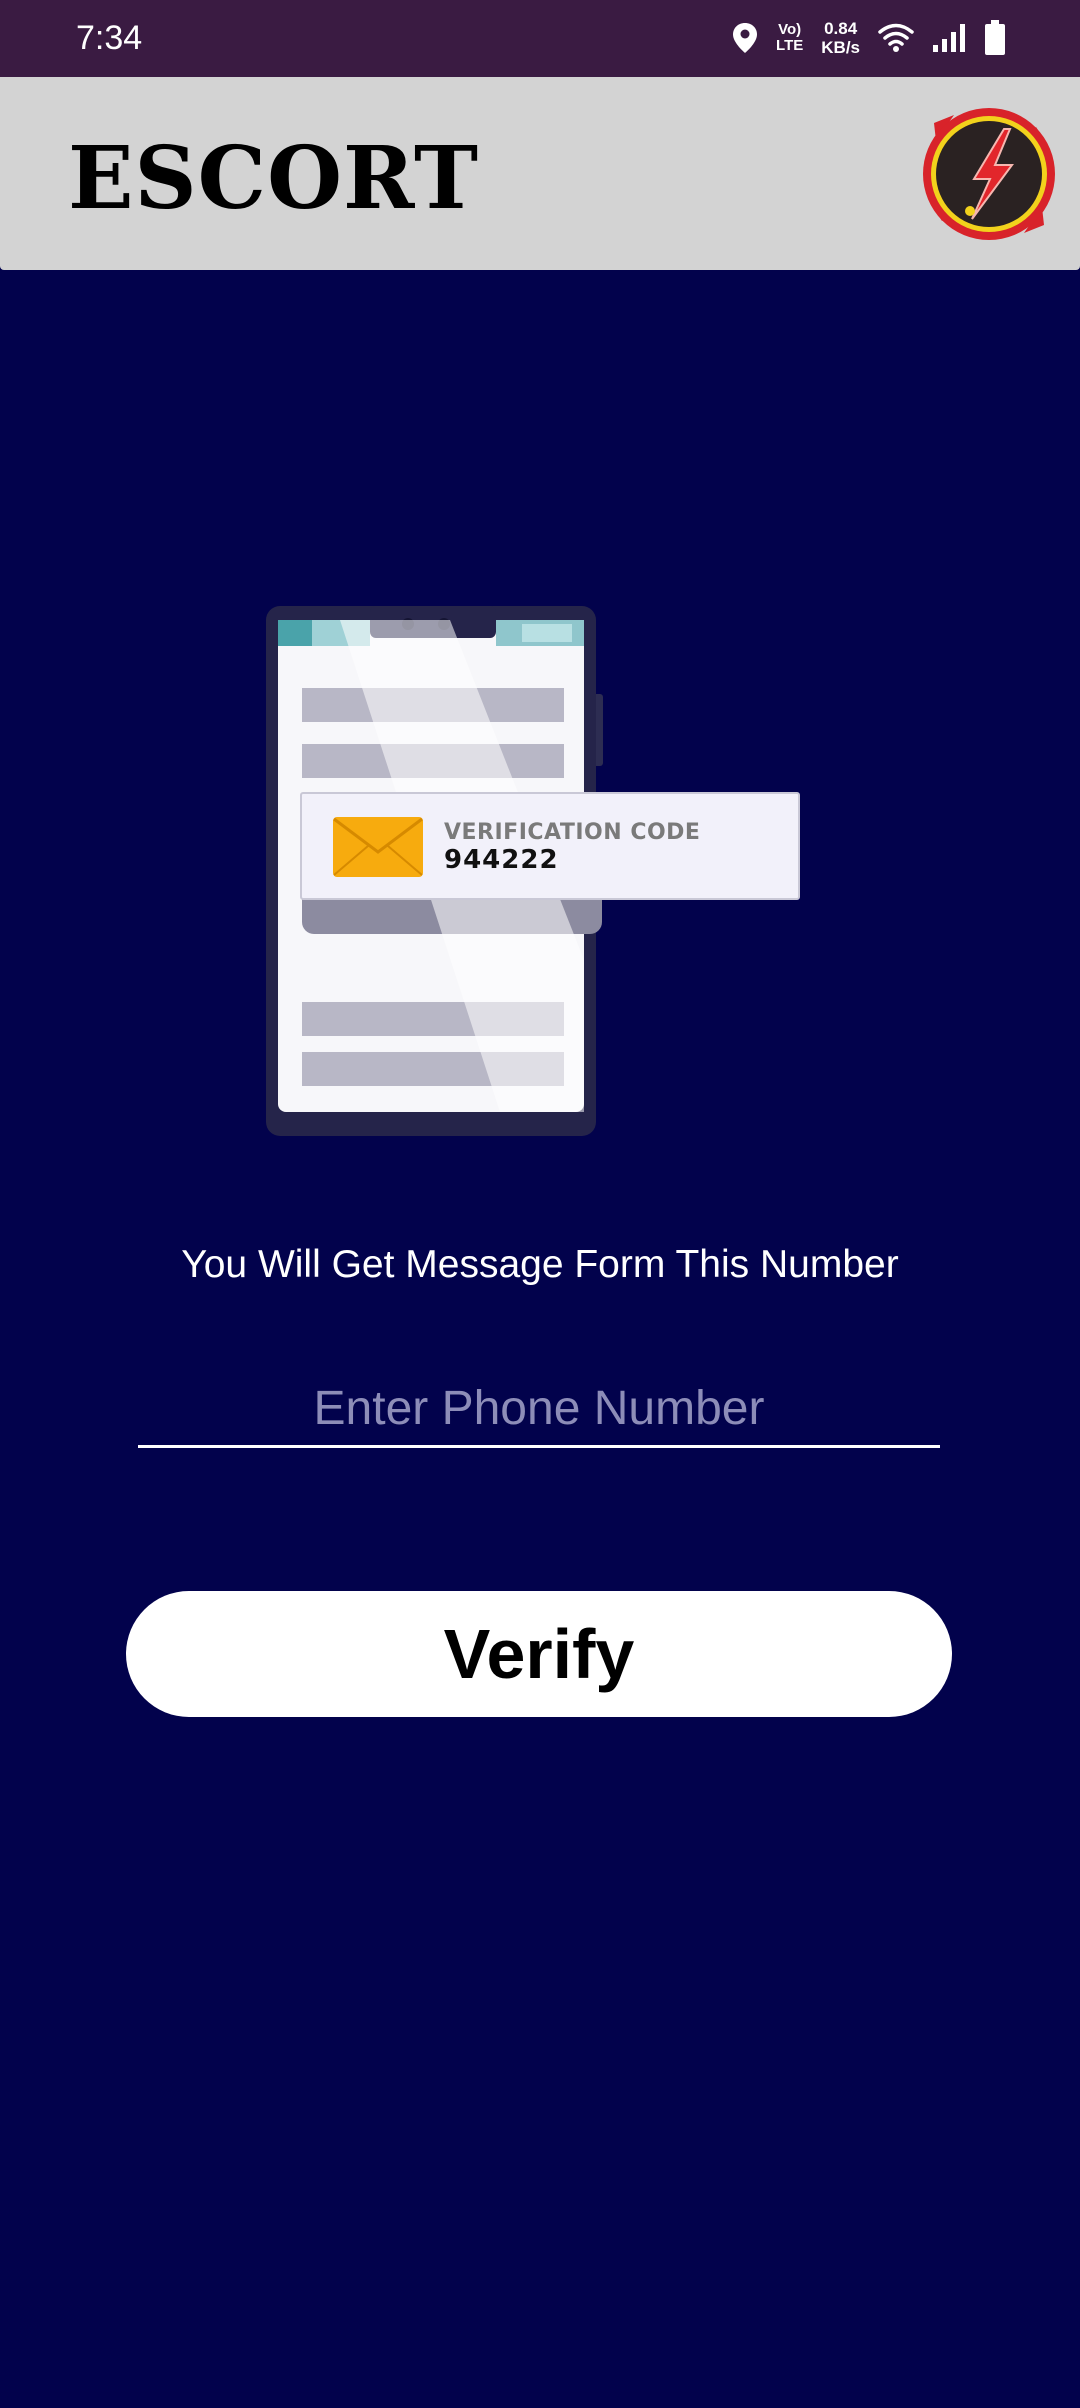  I want to click on volte-lte-icon: Vo) LTE, so click(789, 38).